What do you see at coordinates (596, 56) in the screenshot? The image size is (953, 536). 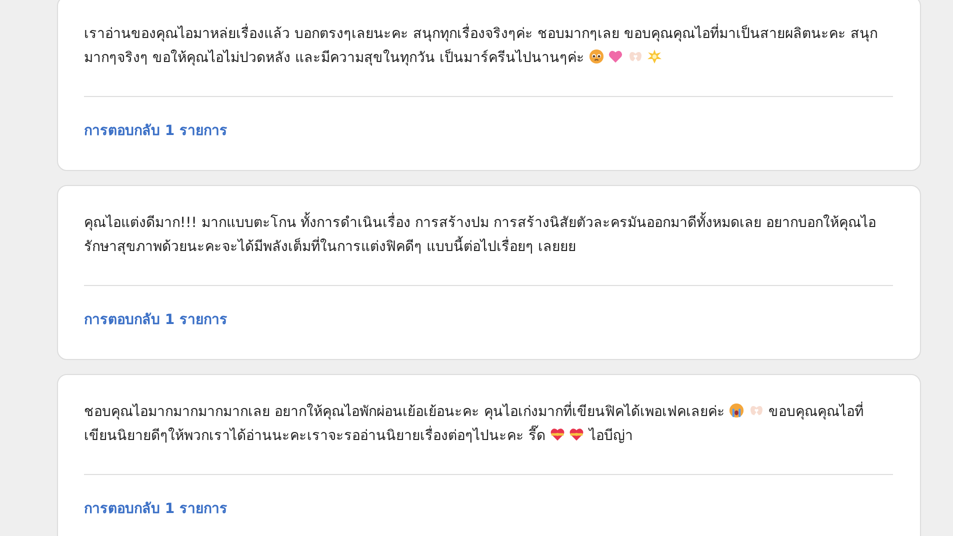 I see `pleading-face-icon` at bounding box center [596, 56].